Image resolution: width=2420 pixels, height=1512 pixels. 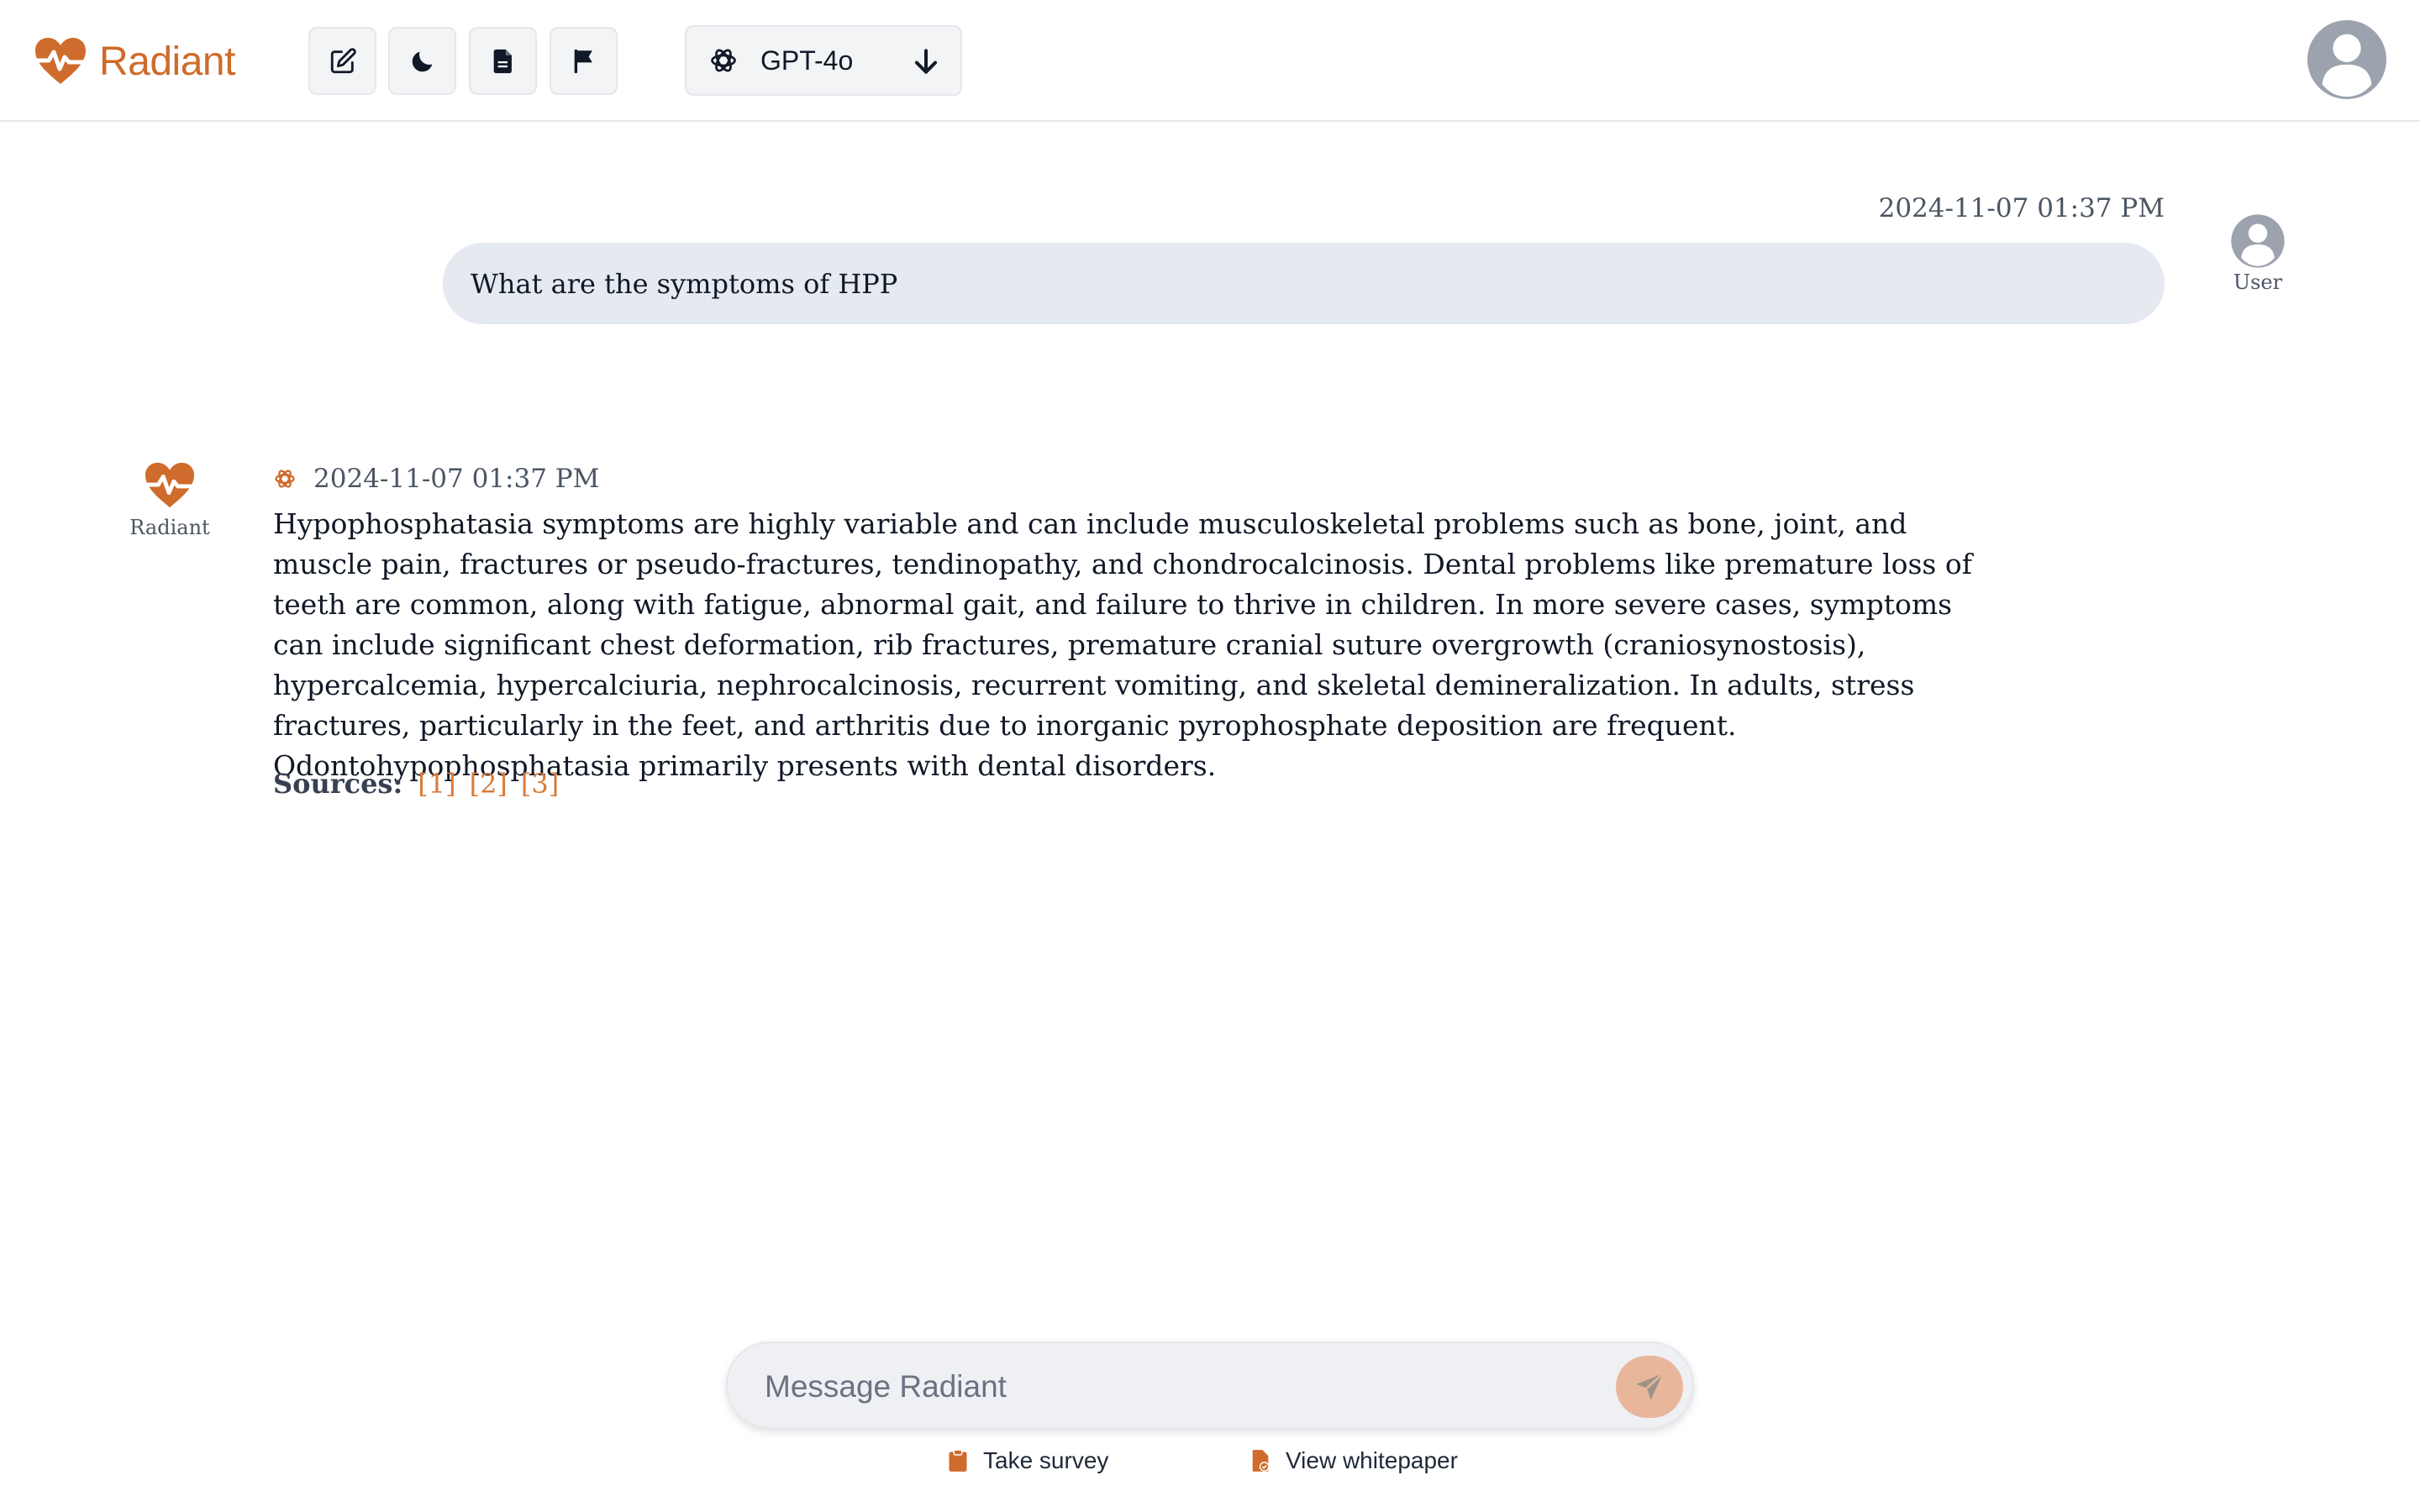 I want to click on message-input, so click(x=1168, y=1387).